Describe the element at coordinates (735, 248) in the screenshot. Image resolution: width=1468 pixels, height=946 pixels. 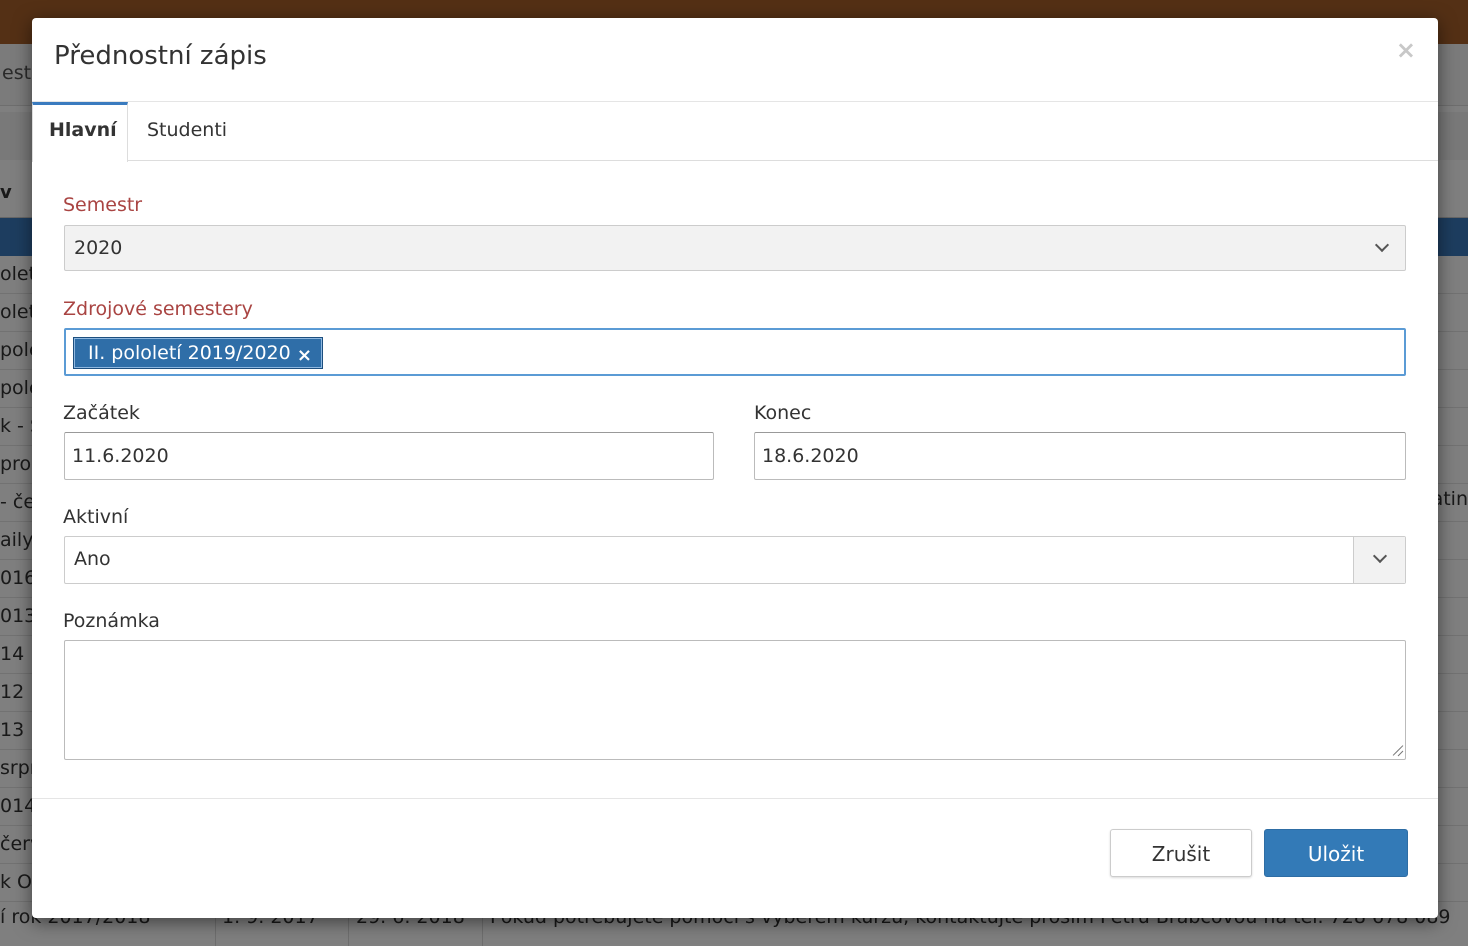
I see `semestr-select: 2020` at that location.